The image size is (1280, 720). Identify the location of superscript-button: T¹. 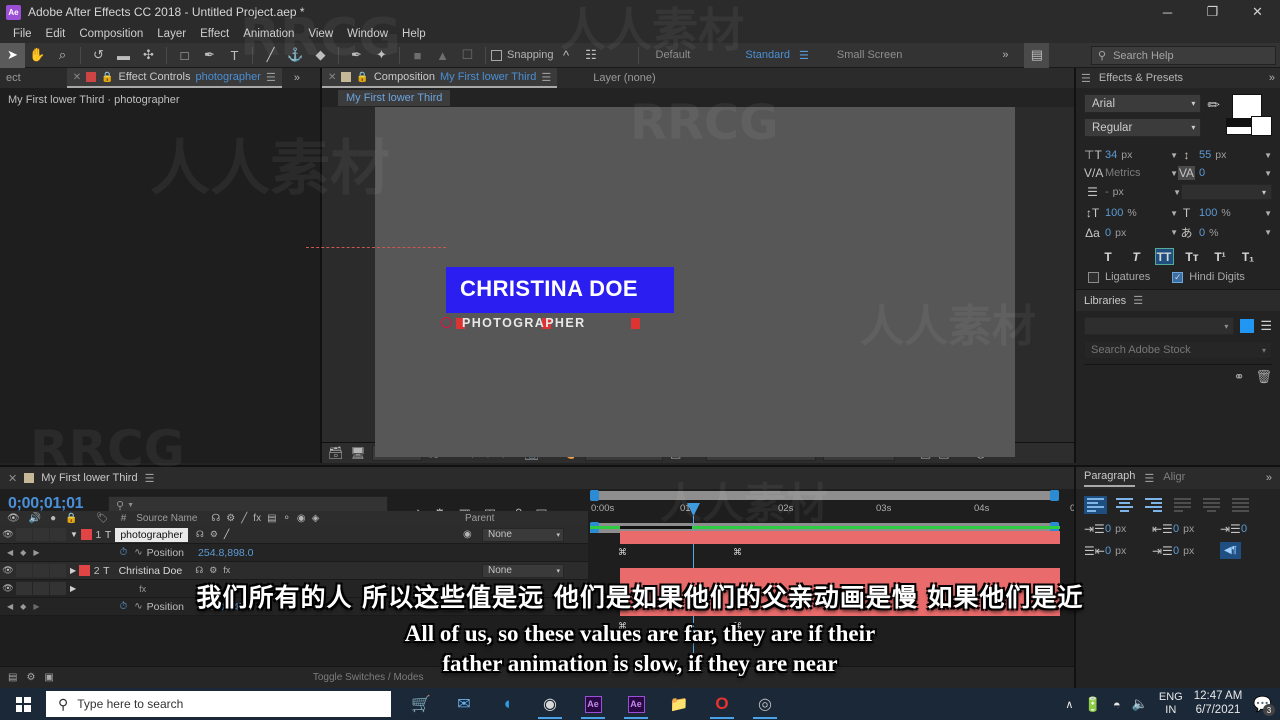
(1220, 256).